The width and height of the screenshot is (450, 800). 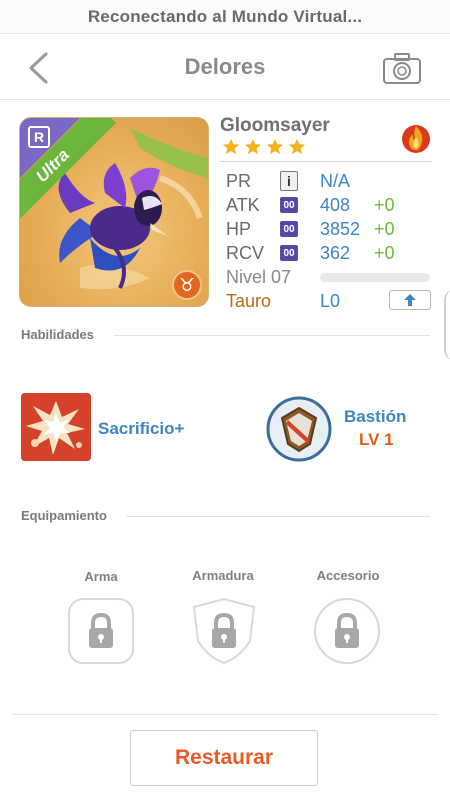 What do you see at coordinates (57, 334) in the screenshot?
I see `skills-heading: Habilidades` at bounding box center [57, 334].